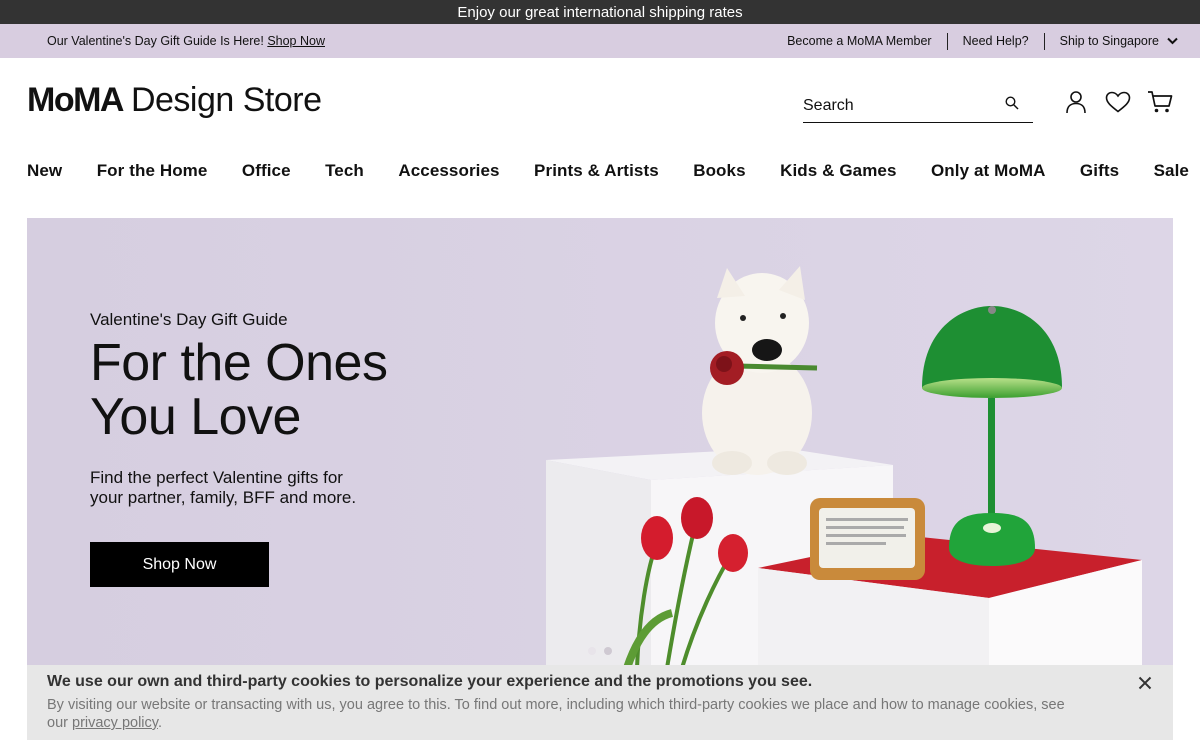 The height and width of the screenshot is (740, 1200). I want to click on store-logo: MoMA Design Store, so click(174, 100).